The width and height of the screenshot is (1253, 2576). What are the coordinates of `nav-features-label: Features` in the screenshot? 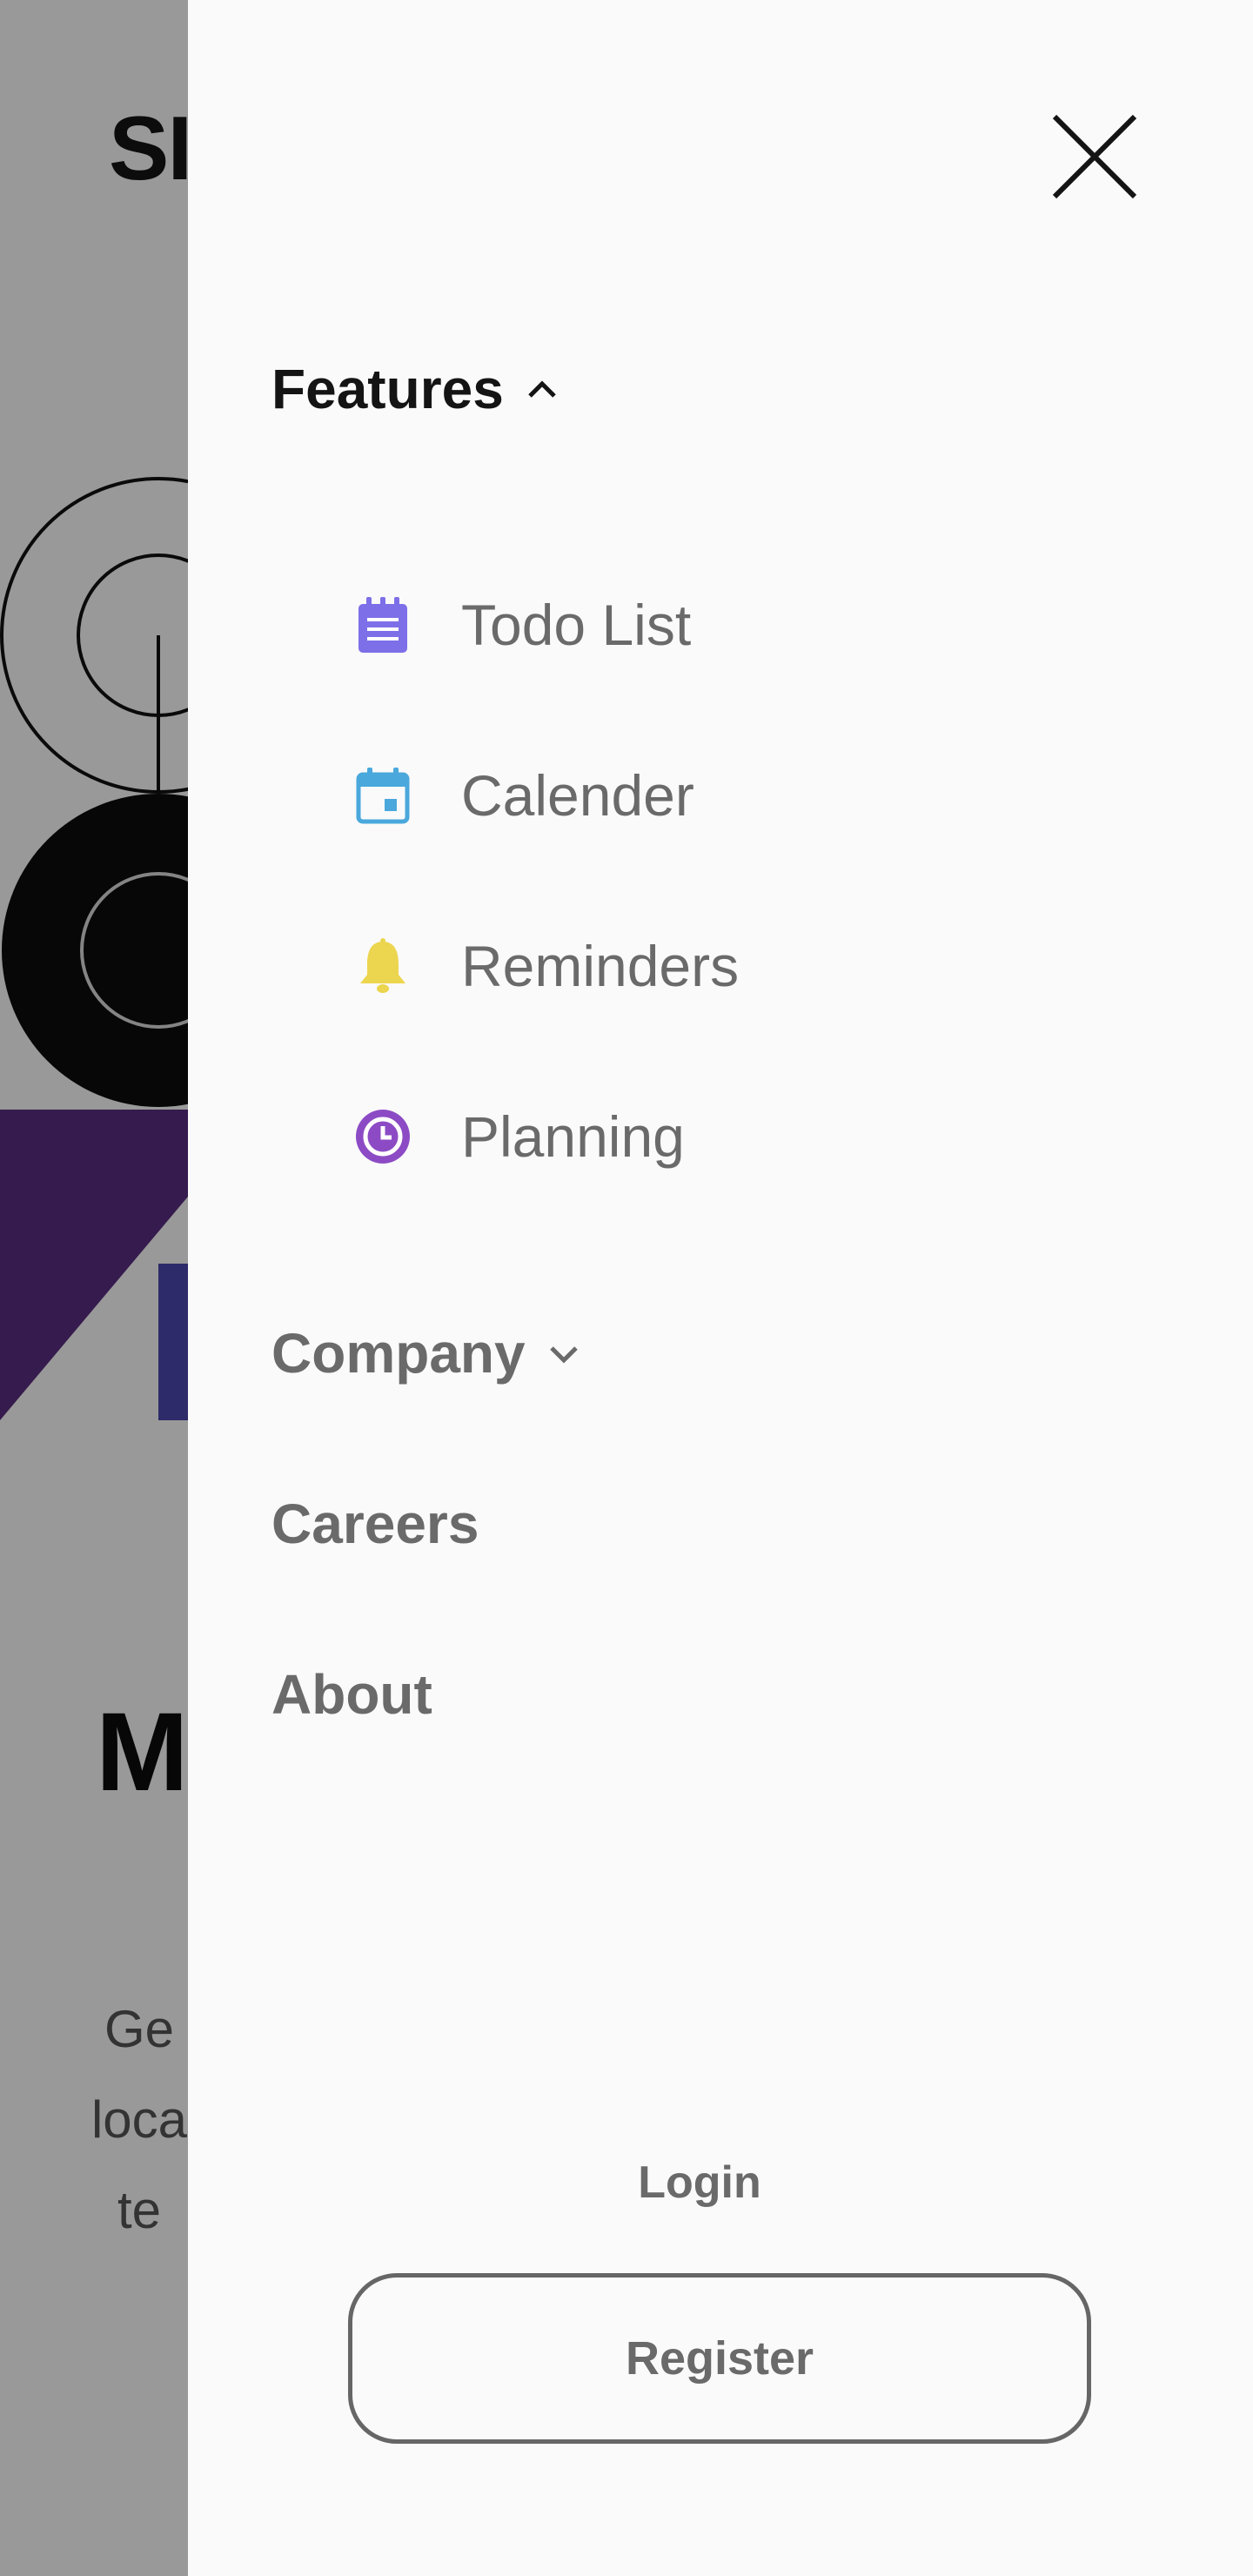 It's located at (387, 389).